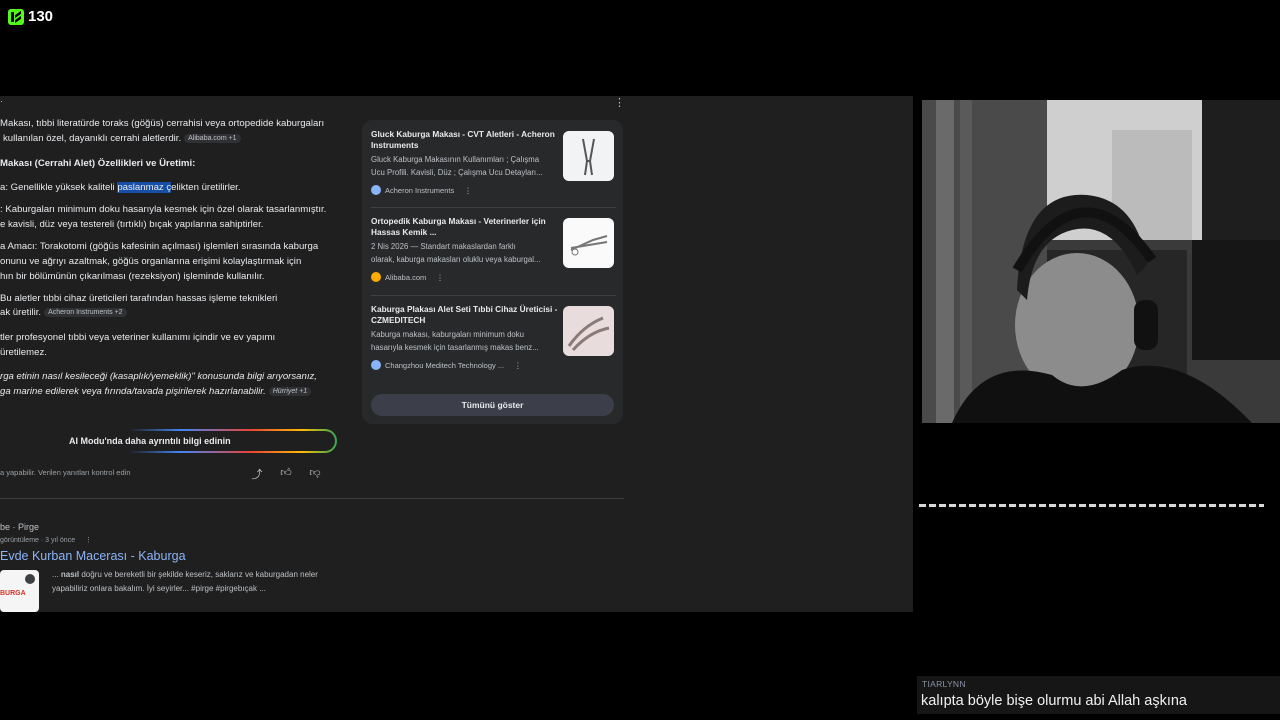 The image size is (1280, 720). Describe the element at coordinates (492, 405) in the screenshot. I see `show-all-button: Tümünü göster` at that location.